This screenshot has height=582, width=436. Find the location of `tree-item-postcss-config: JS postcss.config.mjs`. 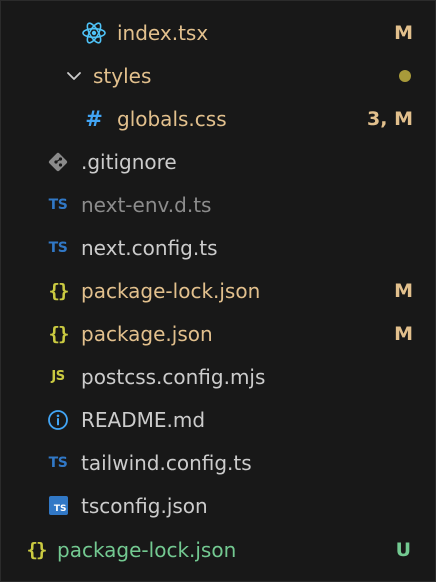

tree-item-postcss-config: JS postcss.config.mjs is located at coordinates (218, 376).